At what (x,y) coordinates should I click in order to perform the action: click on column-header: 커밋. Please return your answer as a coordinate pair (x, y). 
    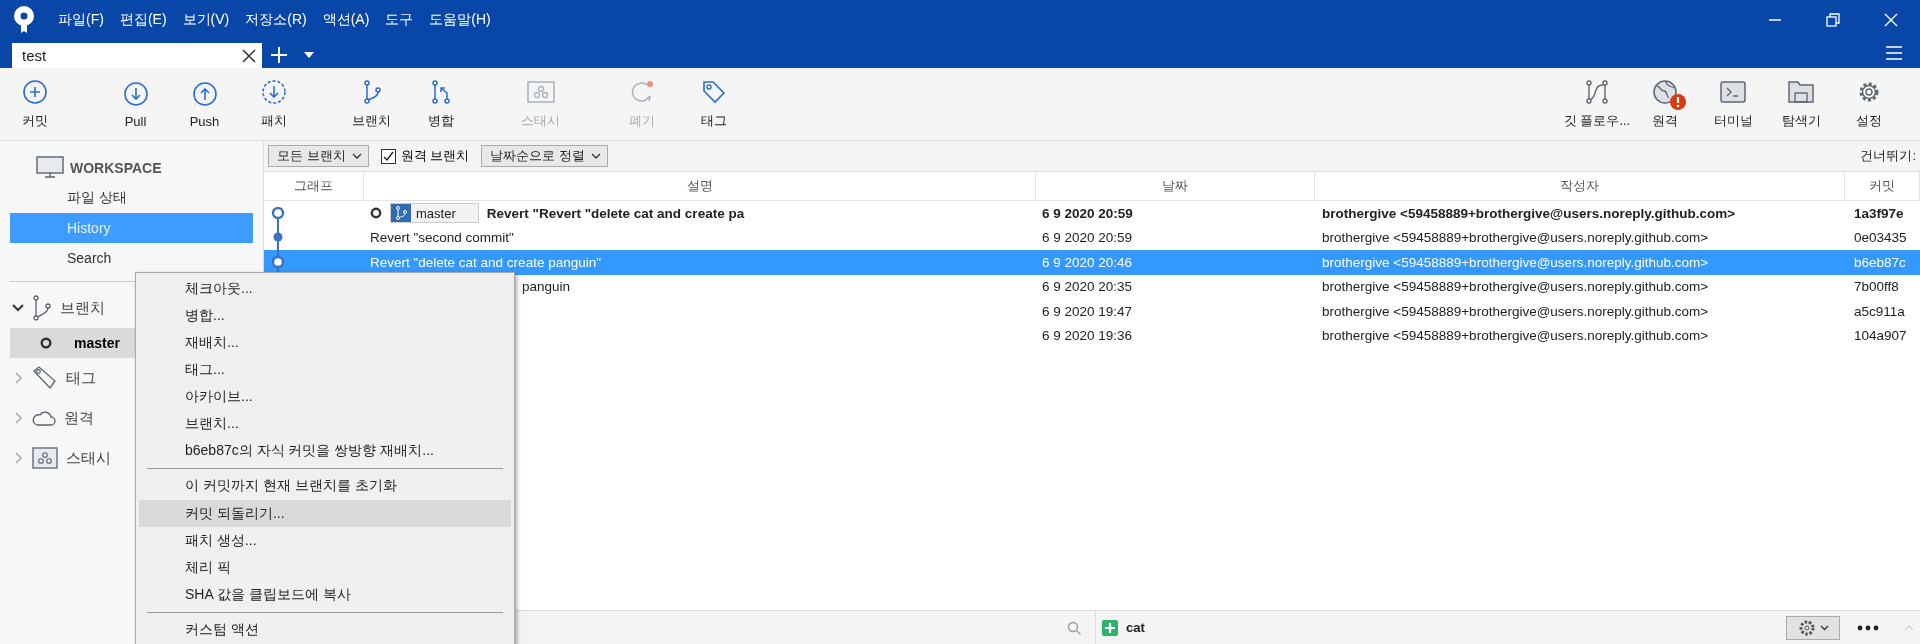
    Looking at the image, I should click on (1882, 186).